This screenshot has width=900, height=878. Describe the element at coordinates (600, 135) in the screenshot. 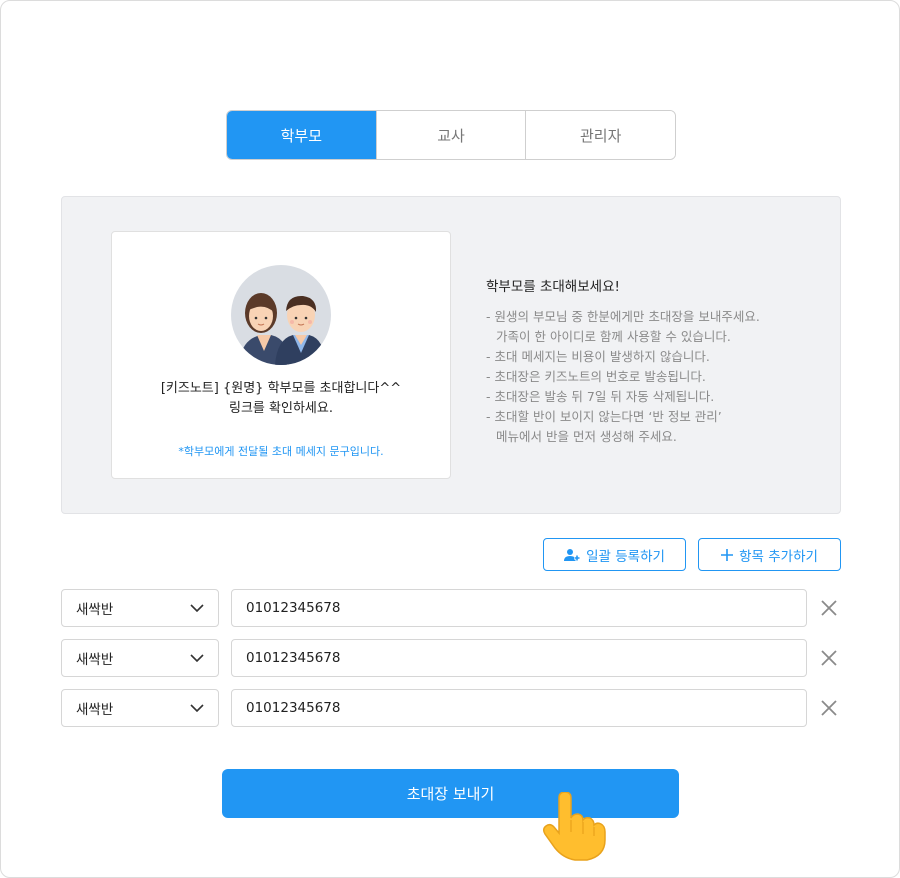

I see `tab-admin: 관리자` at that location.